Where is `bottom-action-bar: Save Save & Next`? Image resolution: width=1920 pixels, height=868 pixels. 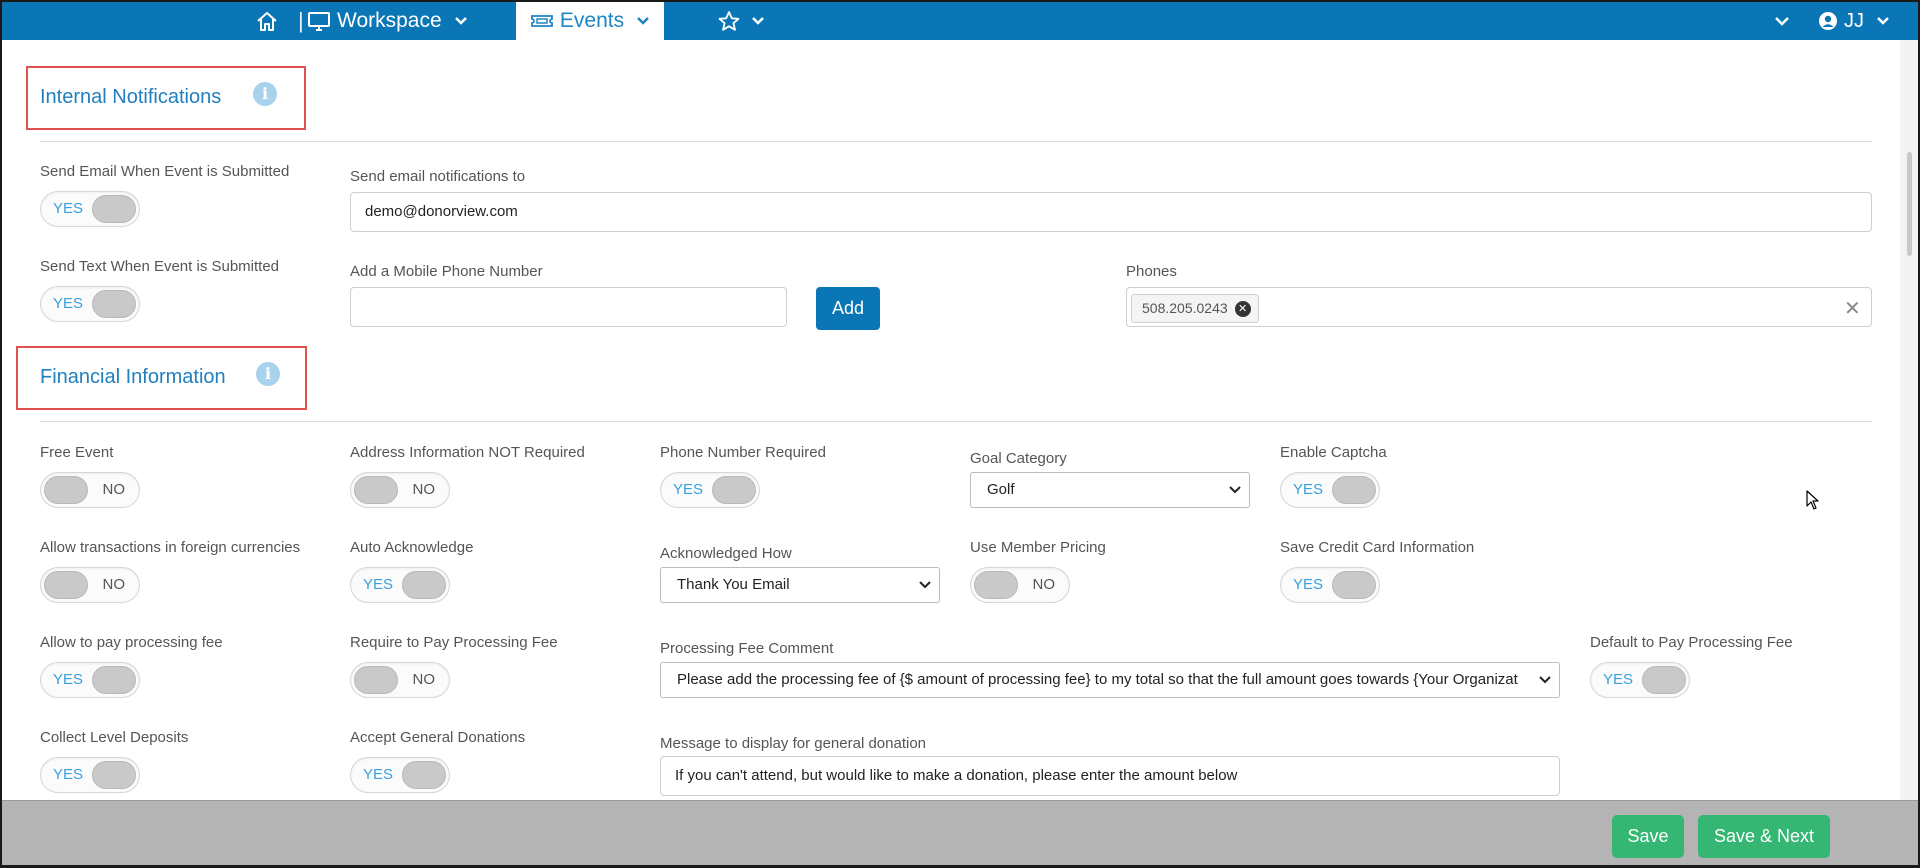
bottom-action-bar: Save Save & Next is located at coordinates (960, 832).